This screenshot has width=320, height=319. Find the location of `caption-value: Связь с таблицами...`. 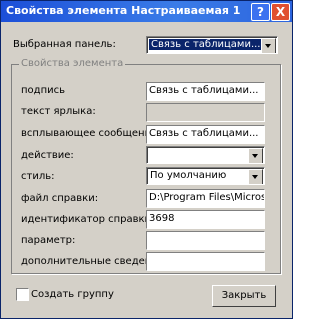

caption-value: Связь с таблицами... is located at coordinates (204, 90).